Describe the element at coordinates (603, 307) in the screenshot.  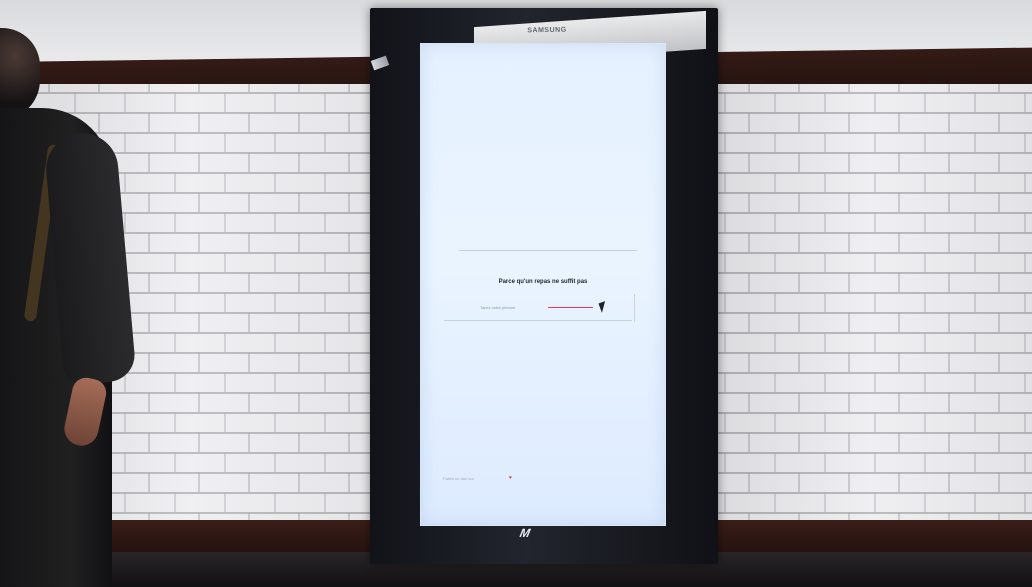
I see `mouse-cursor-icon` at that location.